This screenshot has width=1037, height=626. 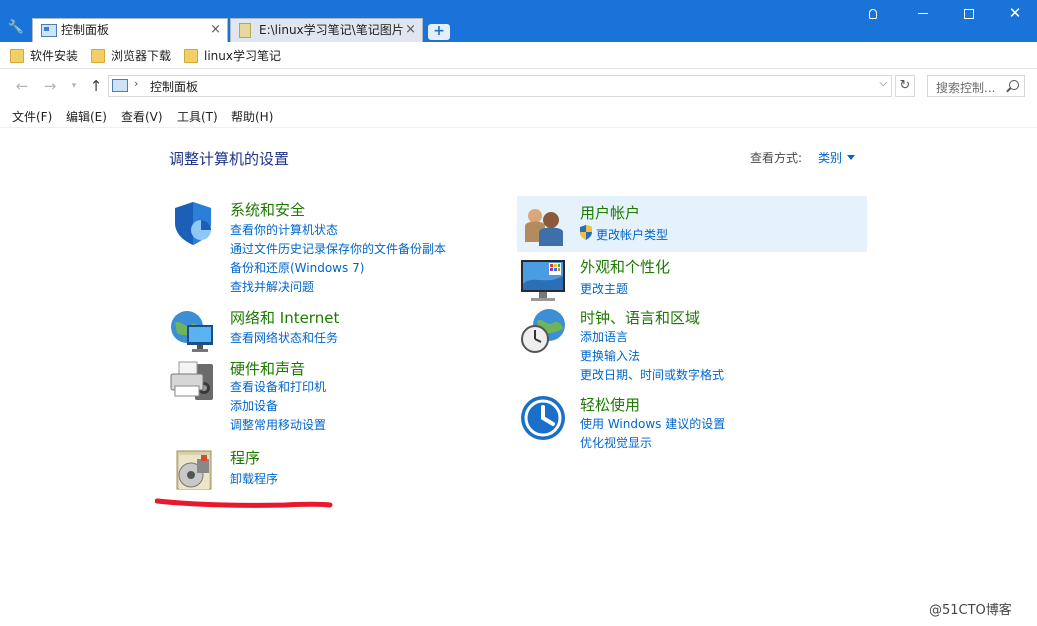 I want to click on category-hardware-sound: 硬件和声音 查看设备和打印机 添加设备 调整常用移动设置, so click(x=319, y=395).